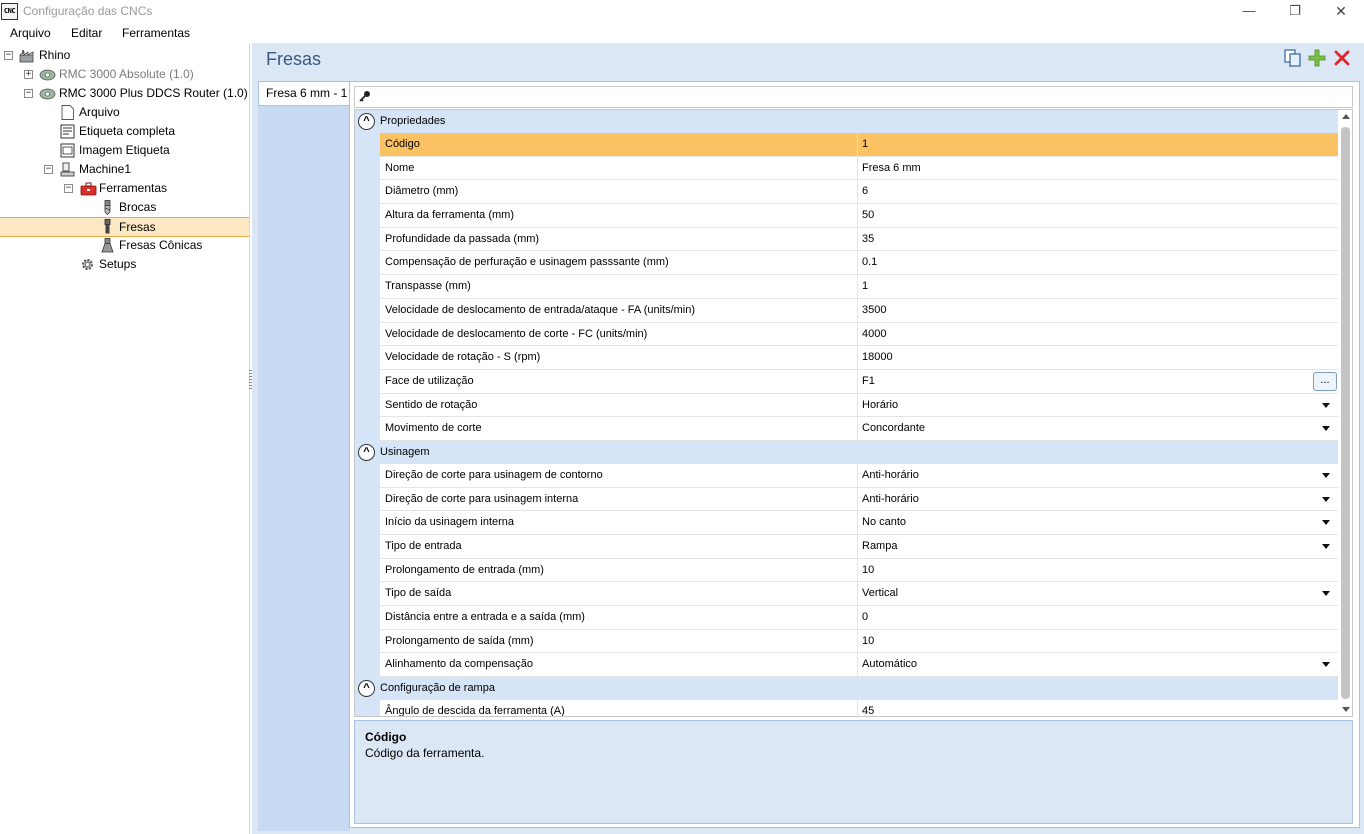  I want to click on property-value: 4000, so click(1098, 335).